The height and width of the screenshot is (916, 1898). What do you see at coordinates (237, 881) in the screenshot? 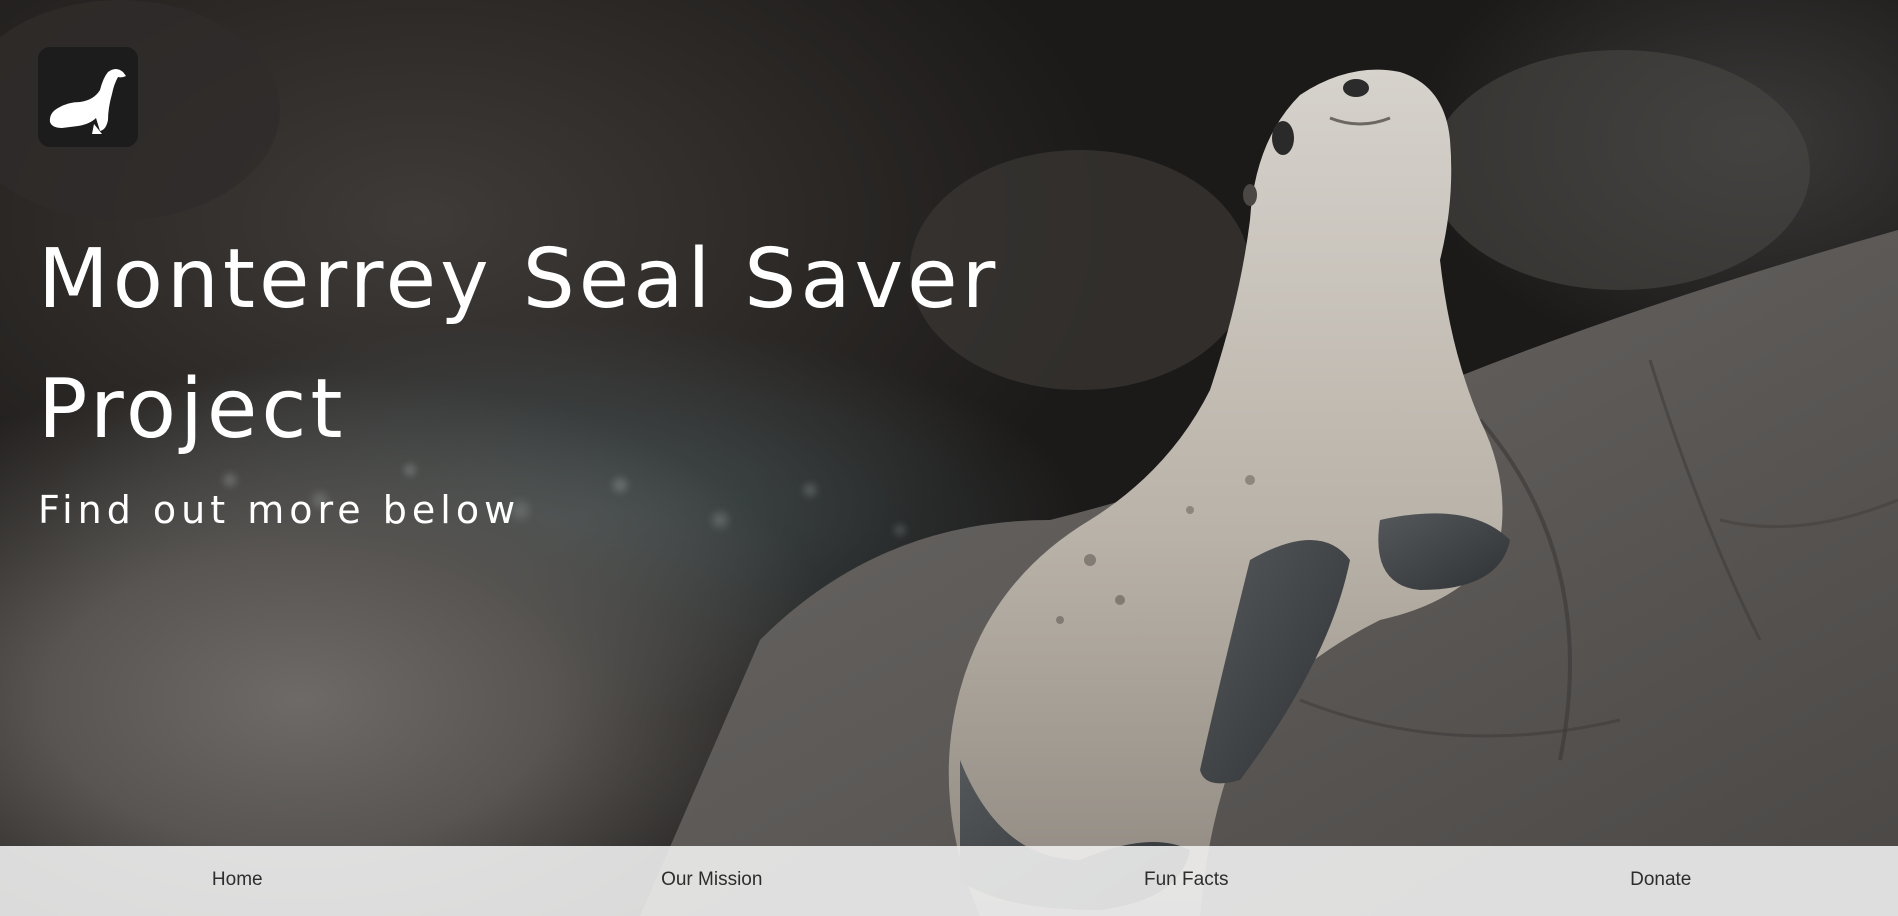
I see `nav-item-home: Home` at bounding box center [237, 881].